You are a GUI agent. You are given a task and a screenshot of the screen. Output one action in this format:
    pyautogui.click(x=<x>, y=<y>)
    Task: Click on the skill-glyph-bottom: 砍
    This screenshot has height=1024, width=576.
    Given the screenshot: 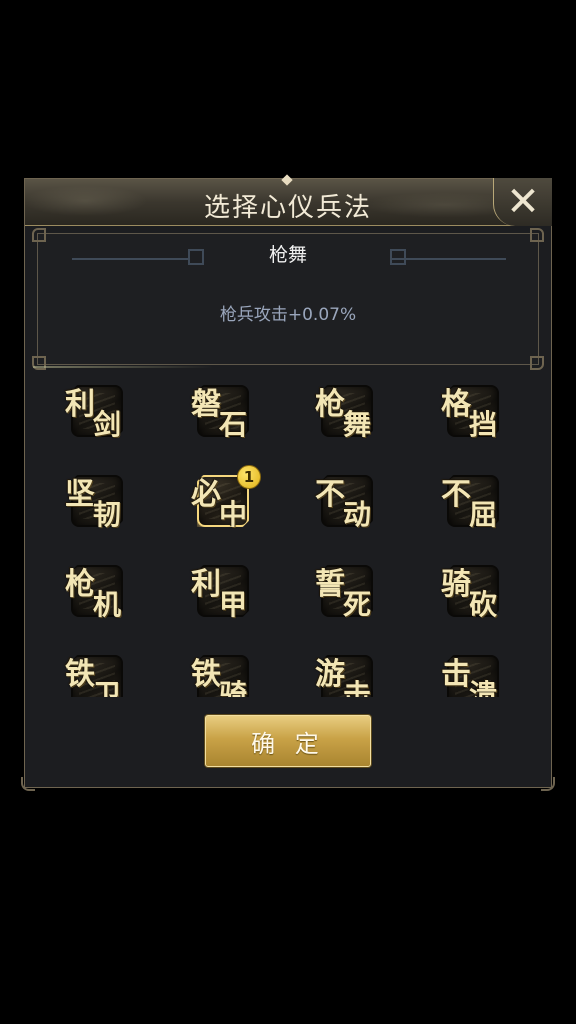 What is the action you would take?
    pyautogui.click(x=483, y=604)
    